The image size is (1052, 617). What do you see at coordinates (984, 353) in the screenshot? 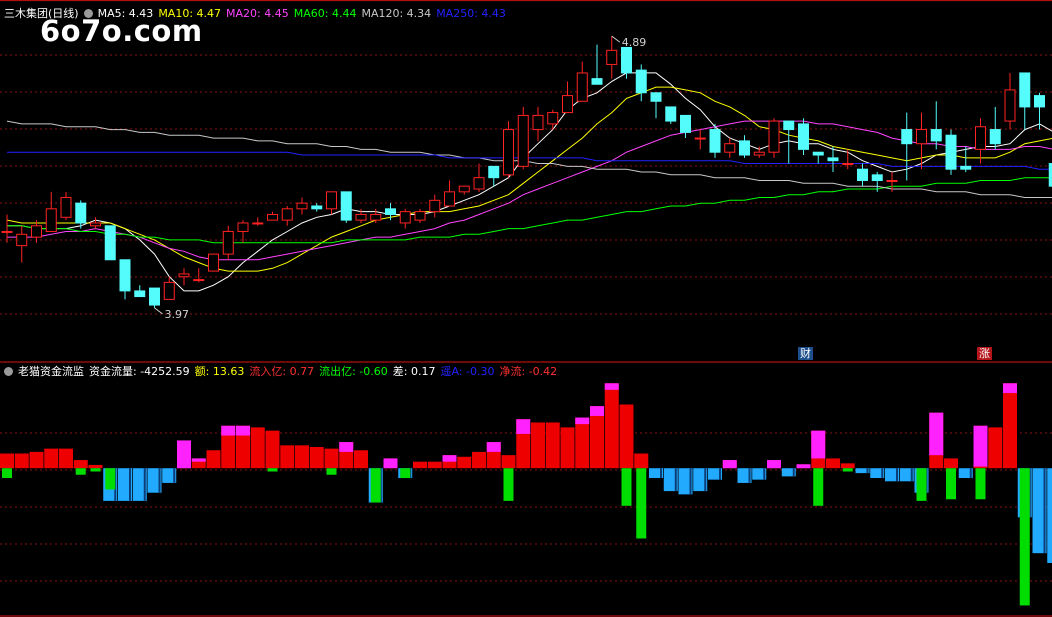
I see `rise-event-marker: 涨` at bounding box center [984, 353].